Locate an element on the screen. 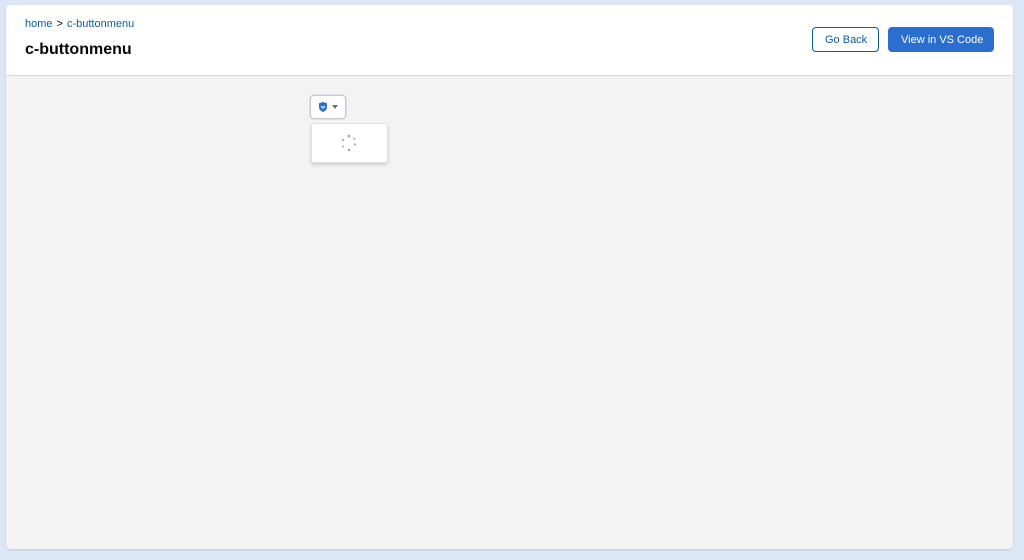 The height and width of the screenshot is (560, 1024). button-menu-dropdown is located at coordinates (349, 143).